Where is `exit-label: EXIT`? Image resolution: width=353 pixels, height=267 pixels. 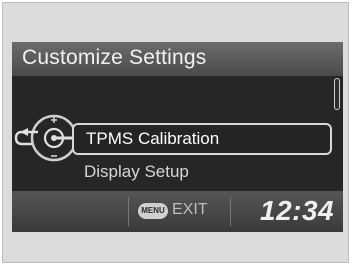
exit-label: EXIT is located at coordinates (190, 209).